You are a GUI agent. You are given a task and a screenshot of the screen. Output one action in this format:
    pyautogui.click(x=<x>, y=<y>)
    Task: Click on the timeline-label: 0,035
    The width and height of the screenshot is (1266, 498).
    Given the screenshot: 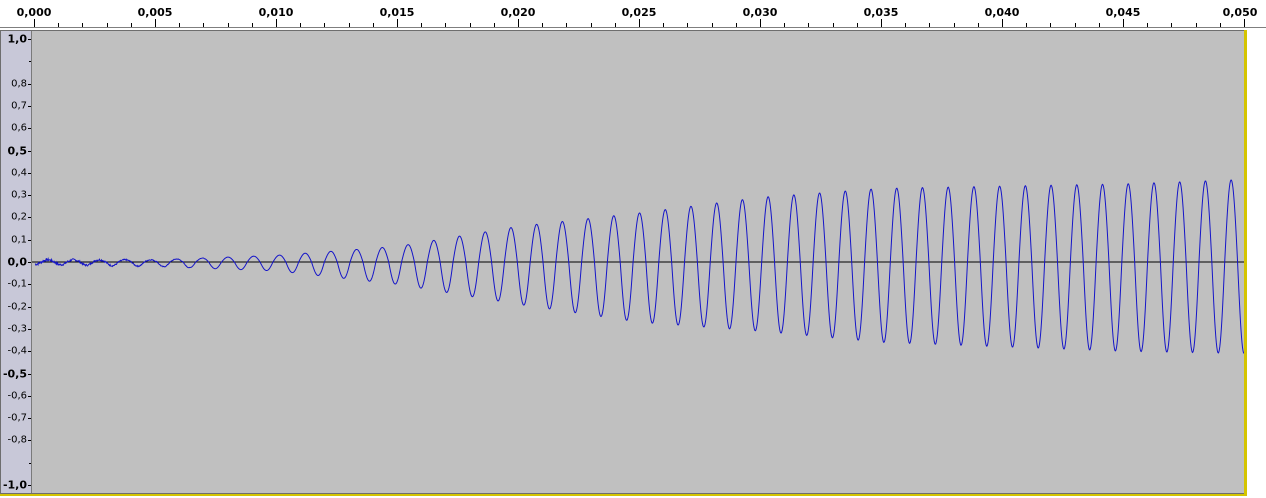 What is the action you would take?
    pyautogui.click(x=881, y=12)
    